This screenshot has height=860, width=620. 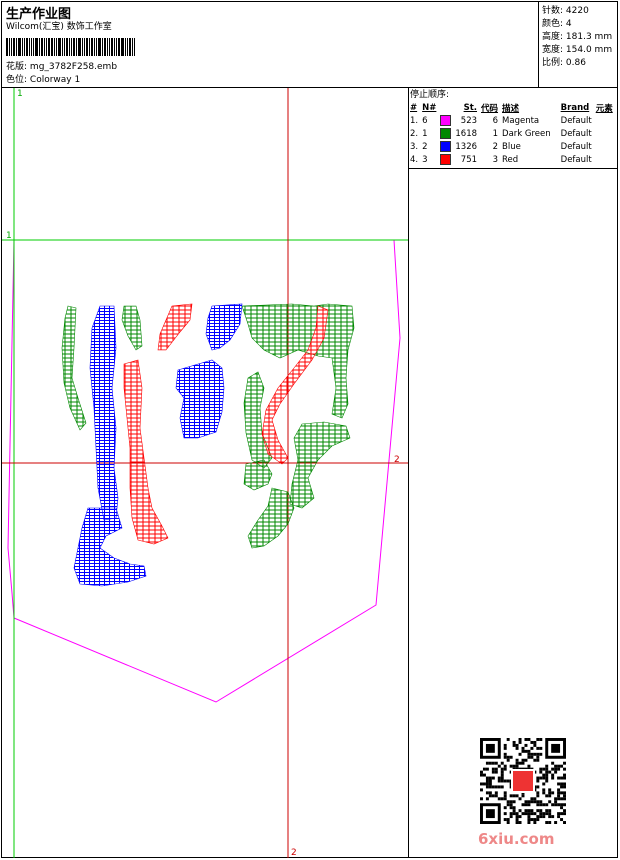 What do you see at coordinates (146, 452) in the screenshot?
I see `red-shape-long` at bounding box center [146, 452].